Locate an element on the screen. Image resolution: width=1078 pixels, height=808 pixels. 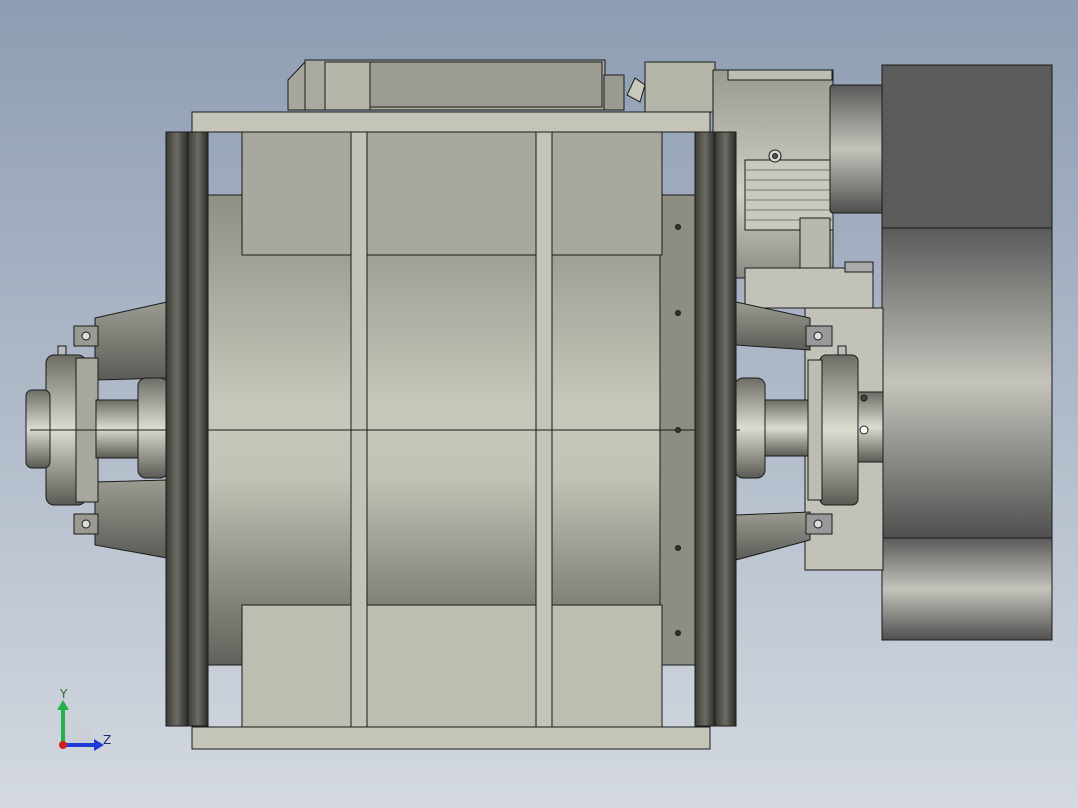
coordinate-triad: Y Z is located at coordinates (84, 719).